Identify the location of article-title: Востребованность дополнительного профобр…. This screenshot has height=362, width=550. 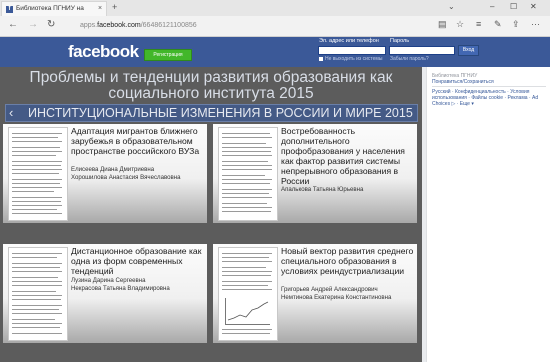
(343, 156).